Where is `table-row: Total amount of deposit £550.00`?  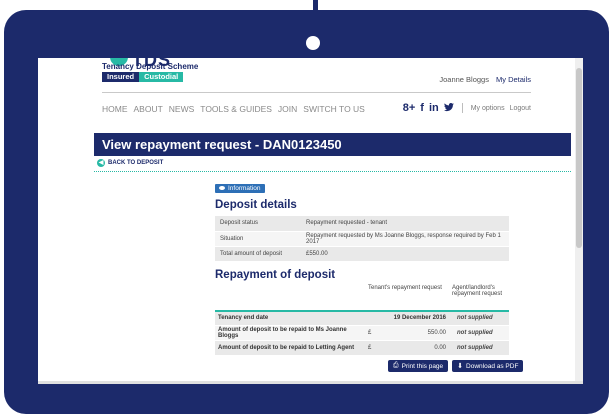
table-row: Total amount of deposit £550.00 is located at coordinates (362, 254).